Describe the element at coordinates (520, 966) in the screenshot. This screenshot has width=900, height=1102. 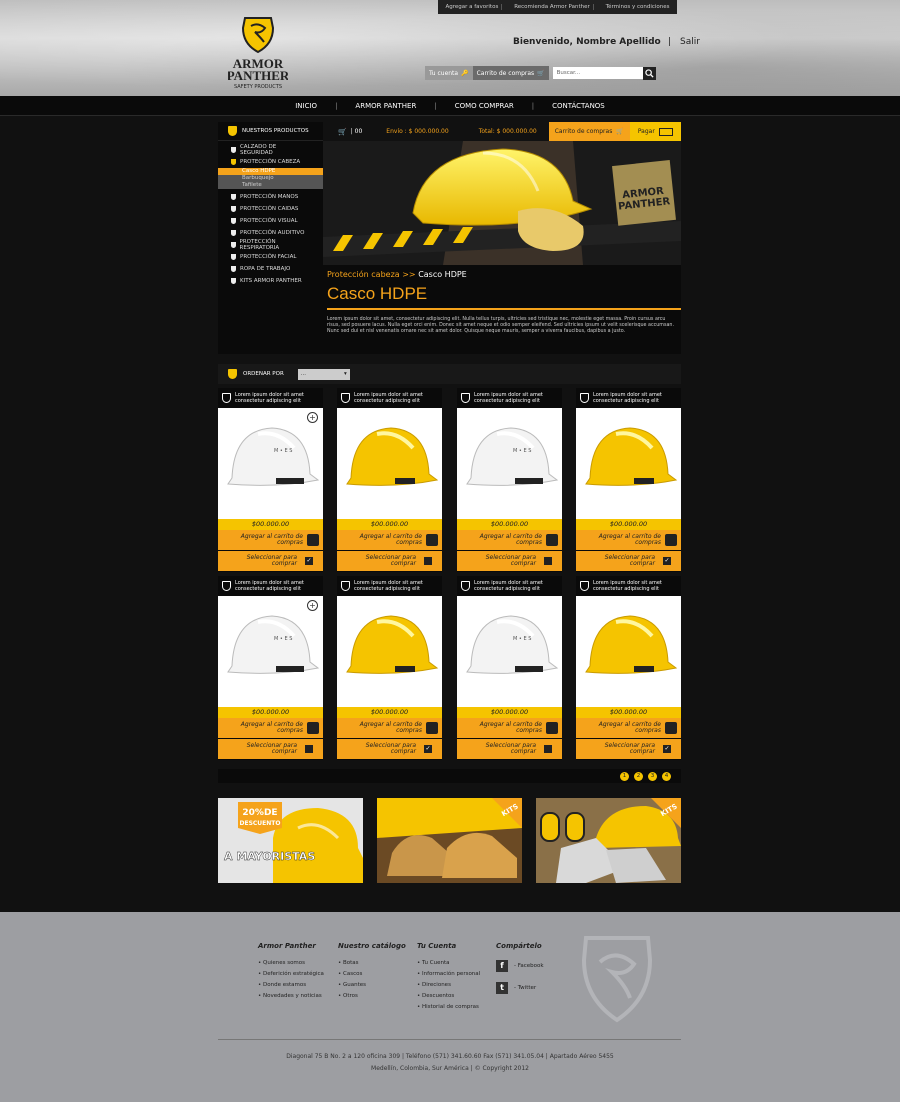
I see `facebook-link: f- Facebook` at that location.